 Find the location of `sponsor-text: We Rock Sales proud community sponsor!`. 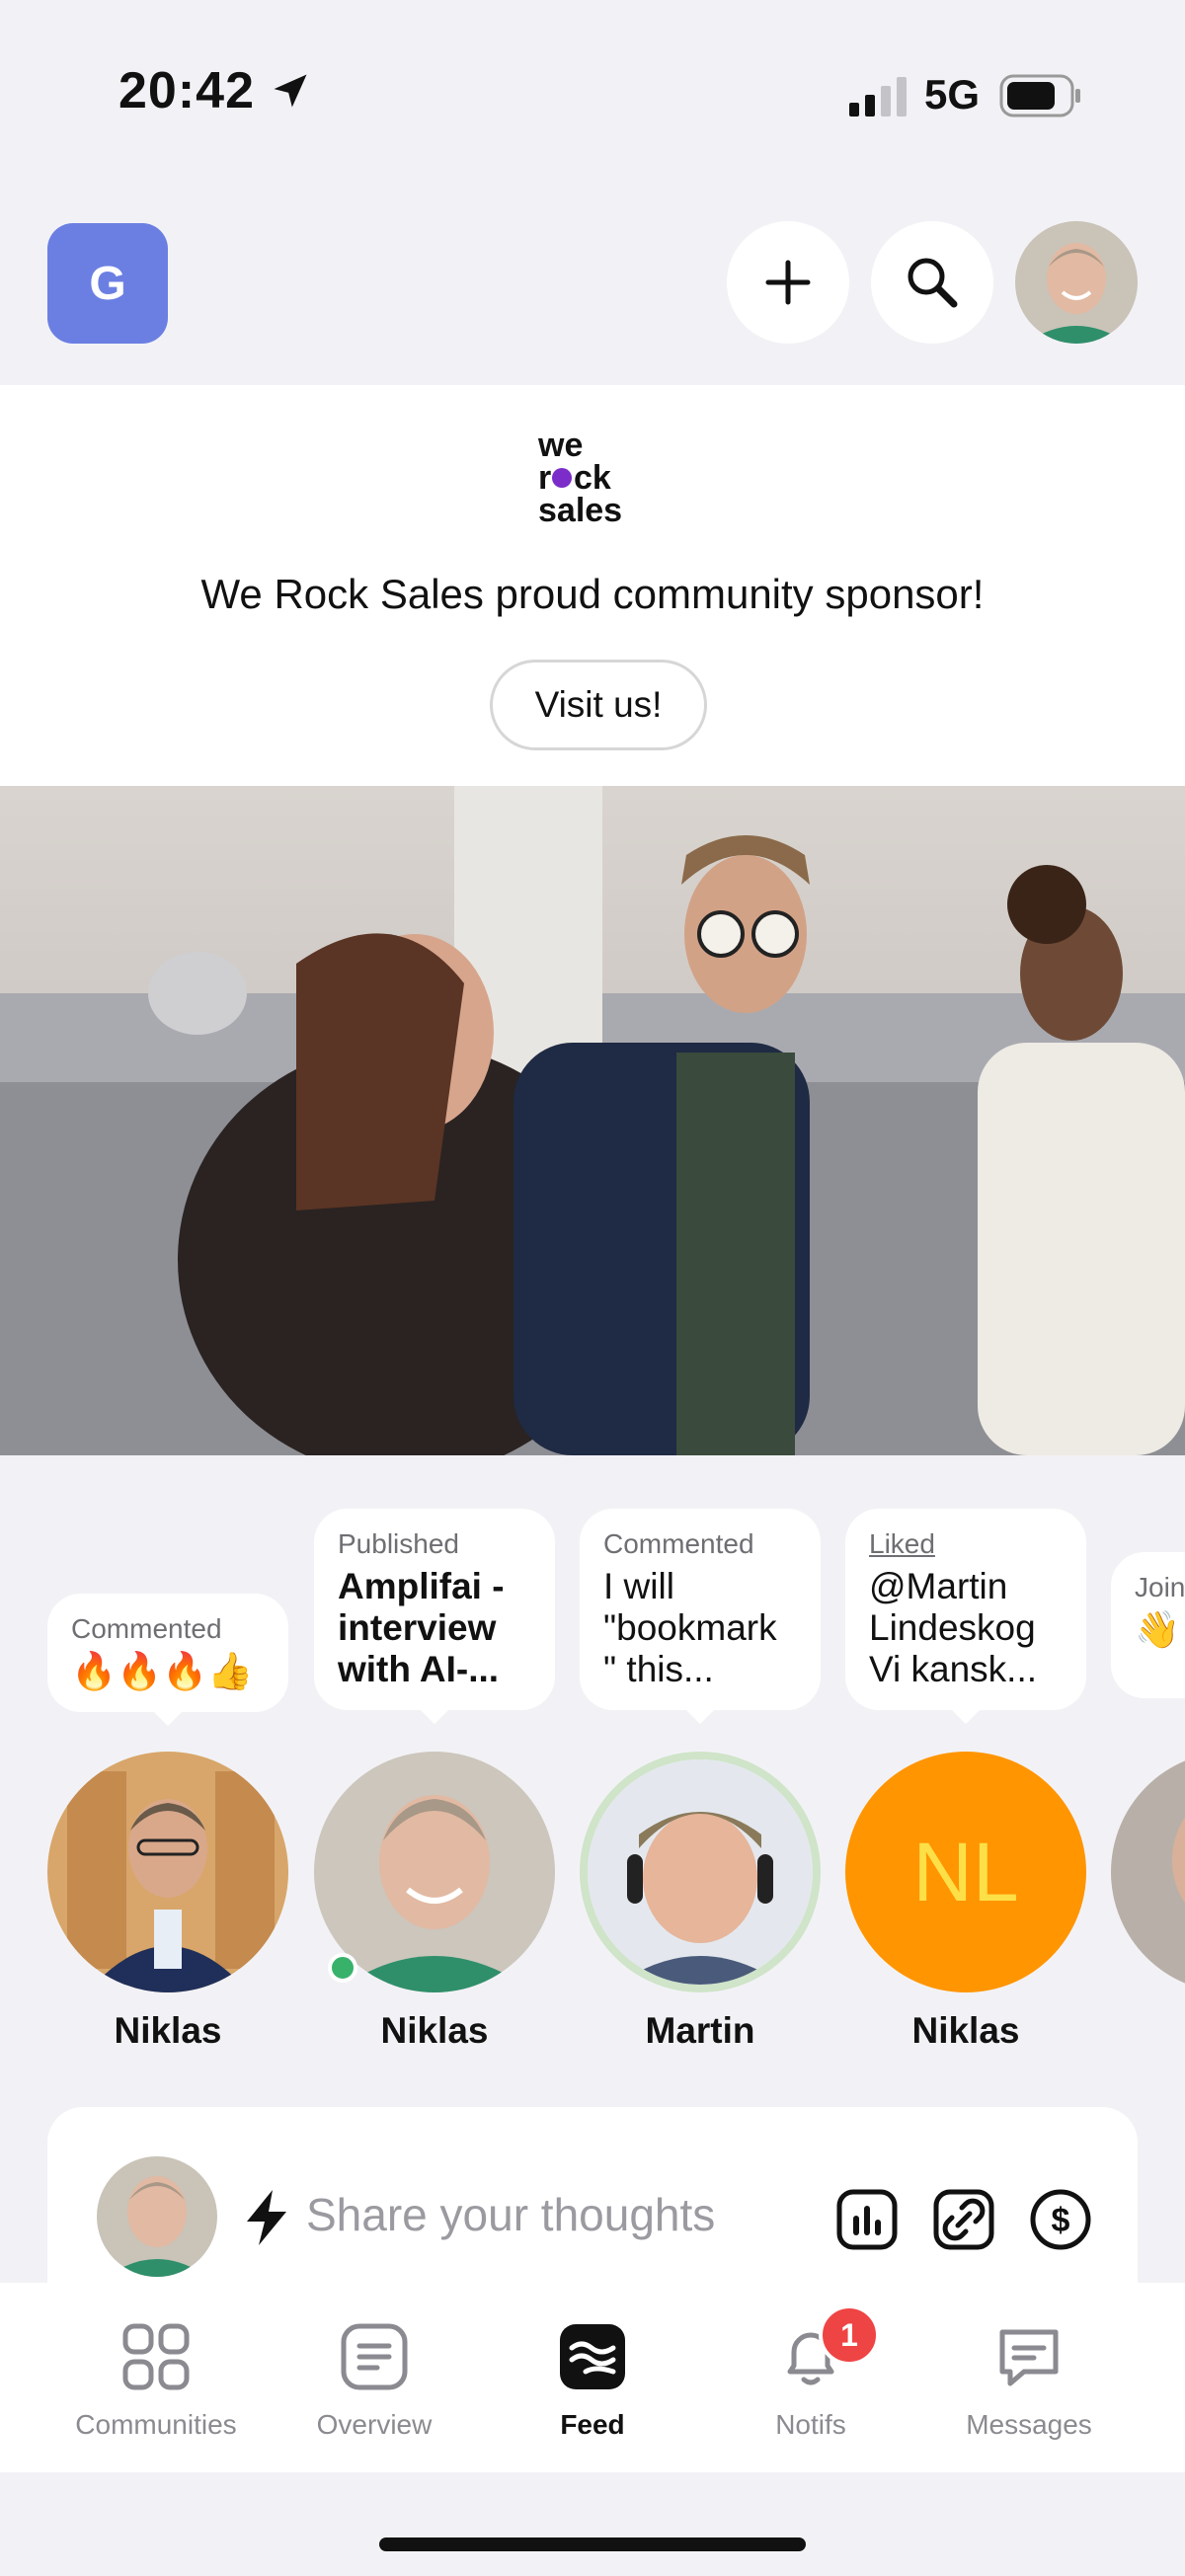

sponsor-text: We Rock Sales proud community sponsor! is located at coordinates (592, 594).